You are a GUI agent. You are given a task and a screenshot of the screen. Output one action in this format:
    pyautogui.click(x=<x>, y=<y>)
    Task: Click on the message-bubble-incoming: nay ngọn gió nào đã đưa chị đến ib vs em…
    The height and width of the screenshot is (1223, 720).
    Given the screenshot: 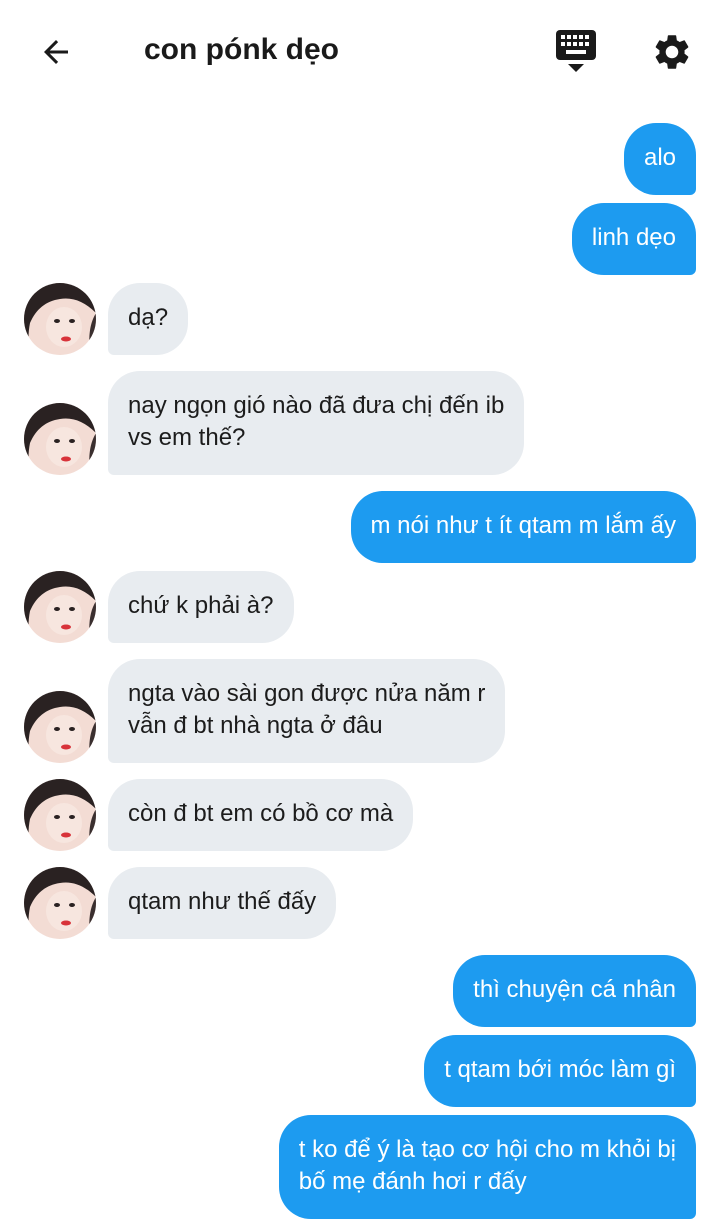 What is the action you would take?
    pyautogui.click(x=316, y=423)
    